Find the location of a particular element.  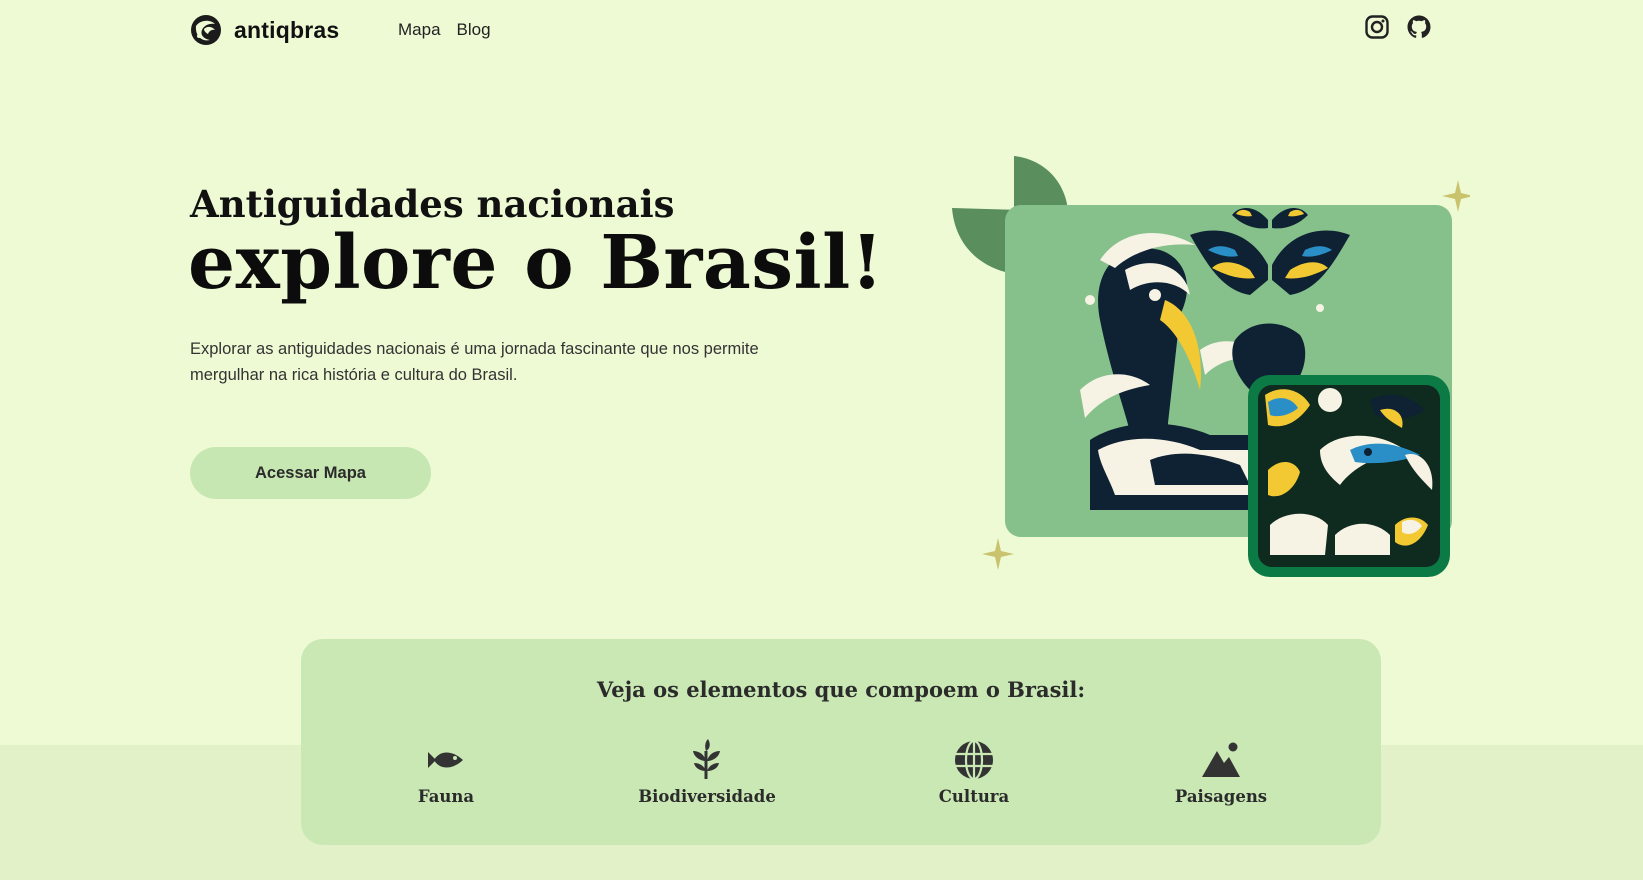

element-cultura: Cultura is located at coordinates (974, 772).